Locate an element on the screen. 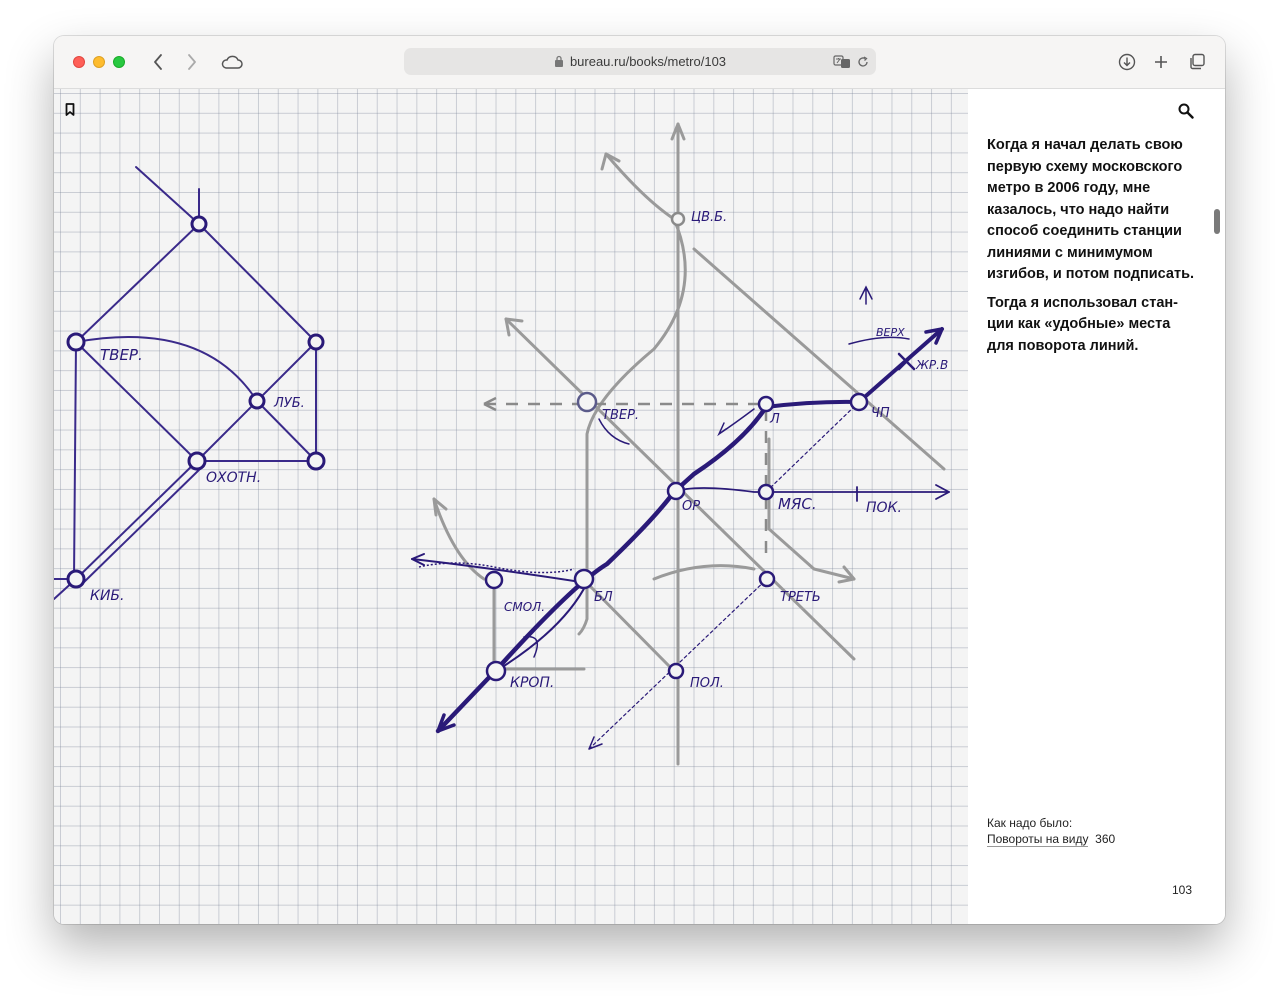 This screenshot has width=1280, height=997. label-smol: СМОЛ. is located at coordinates (524, 607).